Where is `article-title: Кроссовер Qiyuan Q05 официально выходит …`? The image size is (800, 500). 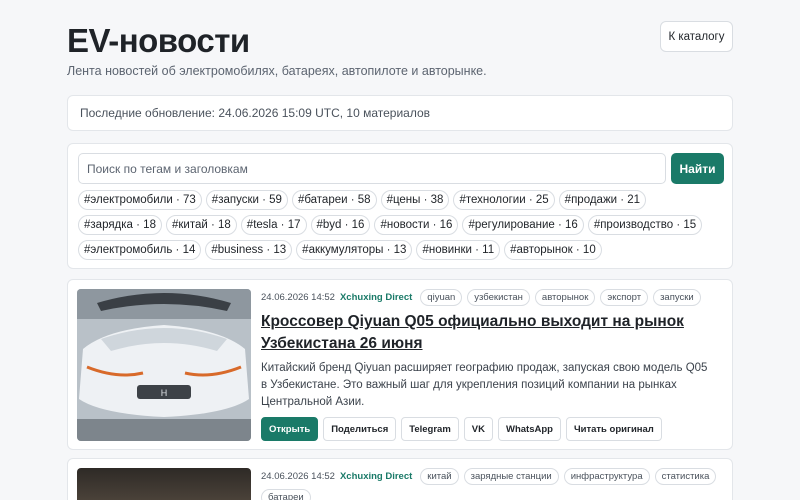
article-title: Кроссовер Qiyuan Q05 официально выходит … is located at coordinates (481, 333).